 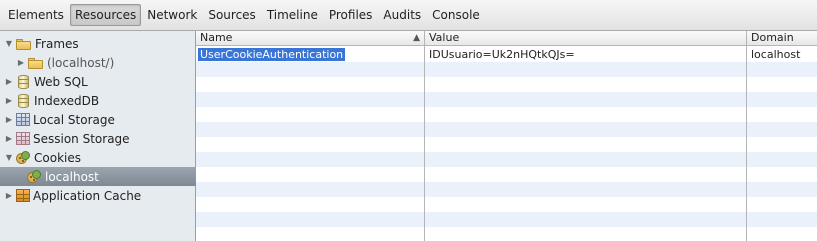 What do you see at coordinates (87, 195) in the screenshot?
I see `sidebar-item-label: Application Cache` at bounding box center [87, 195].